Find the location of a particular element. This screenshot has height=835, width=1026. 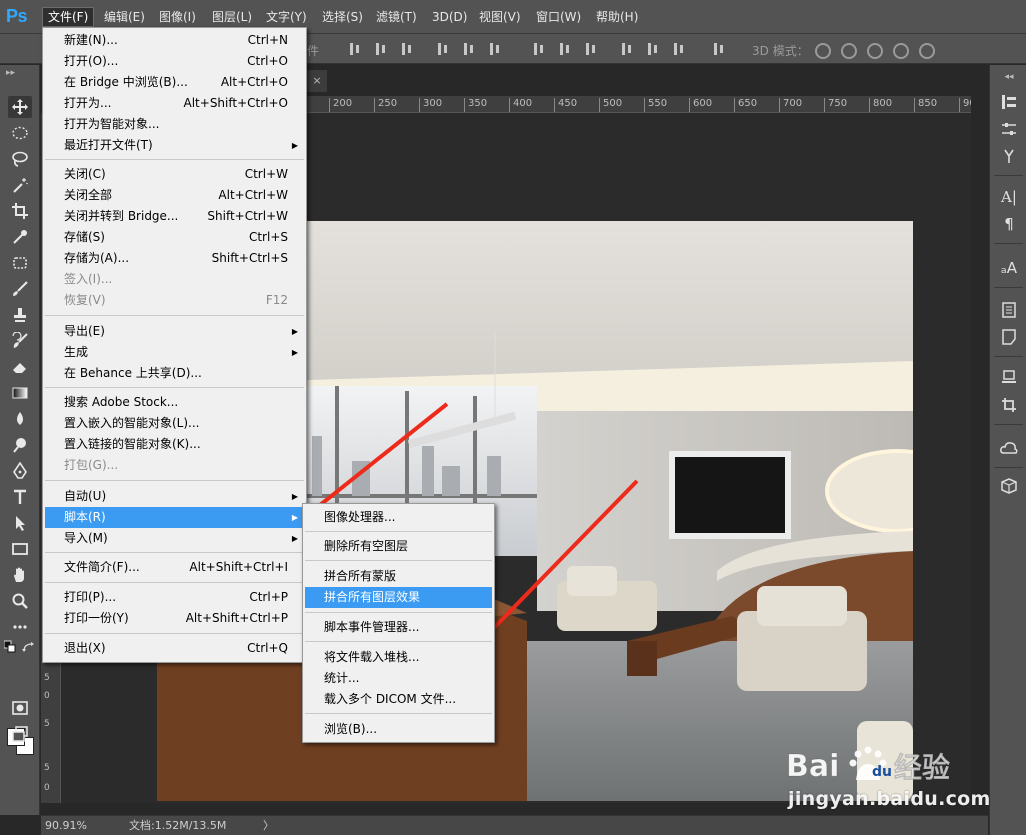

menu-item-exit: 退出(X) Ctrl+Q is located at coordinates (174, 648).